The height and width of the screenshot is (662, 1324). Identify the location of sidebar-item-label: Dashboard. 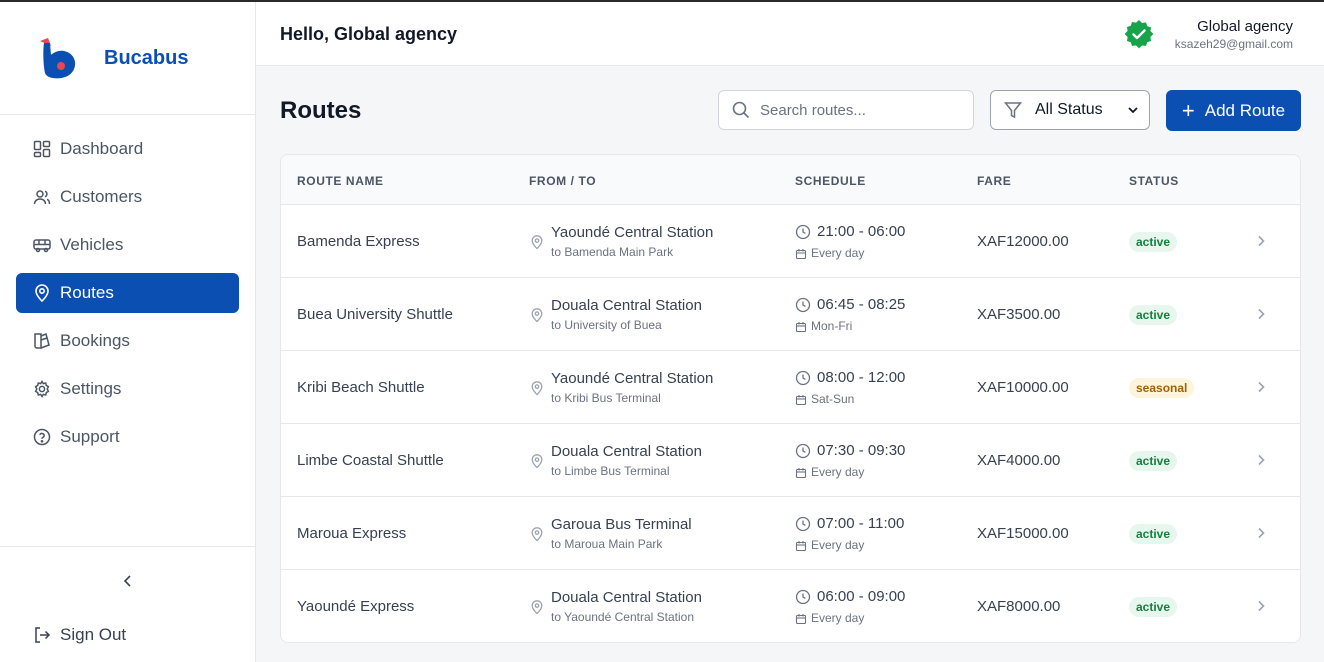
(102, 148).